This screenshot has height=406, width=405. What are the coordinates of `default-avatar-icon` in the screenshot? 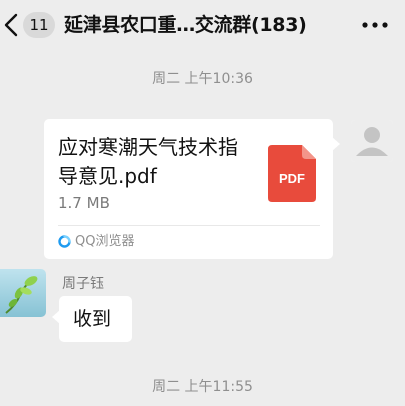 It's located at (372, 141).